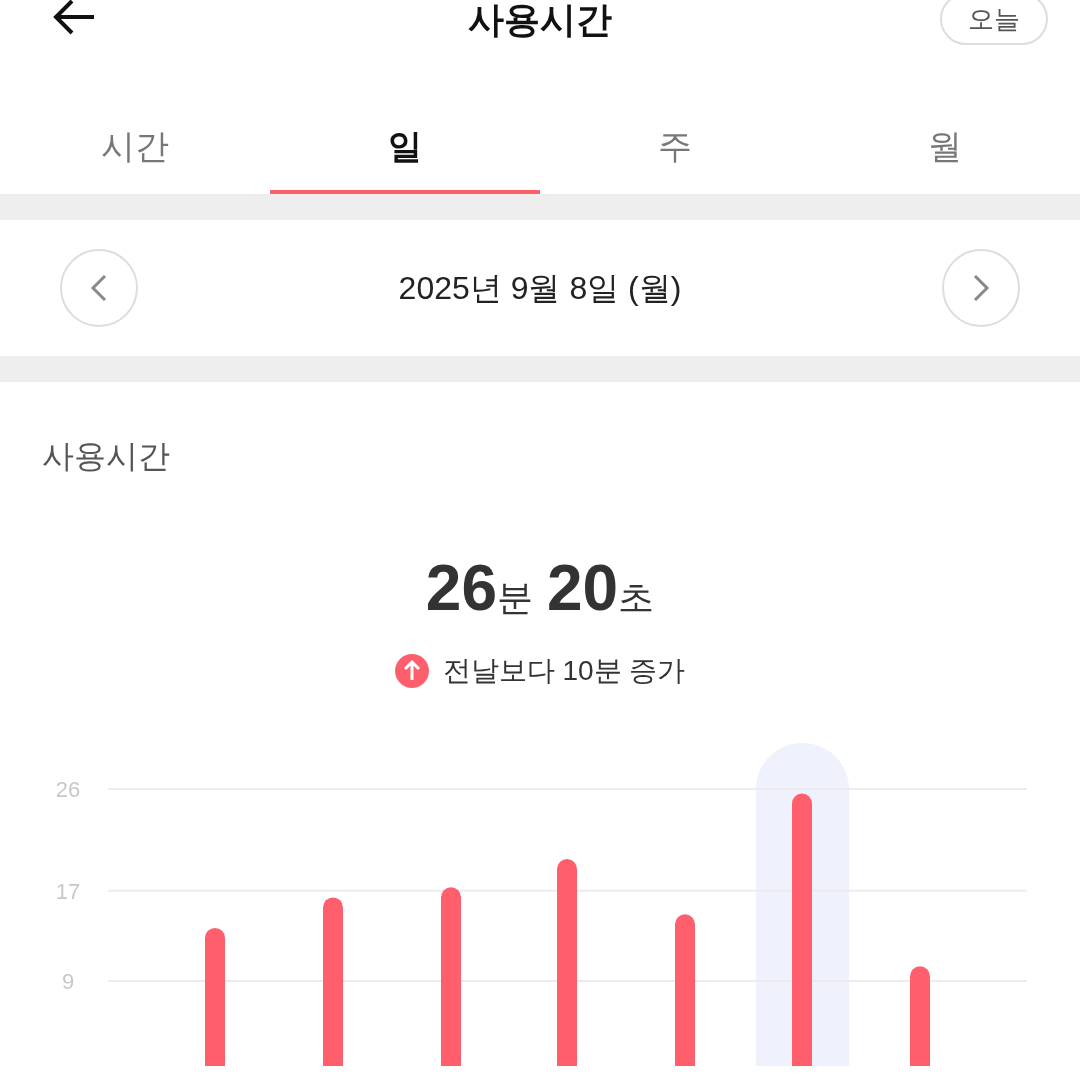 The width and height of the screenshot is (1080, 1080). Describe the element at coordinates (540, 288) in the screenshot. I see `date-label: 2025년 9월 8일 (월)` at that location.